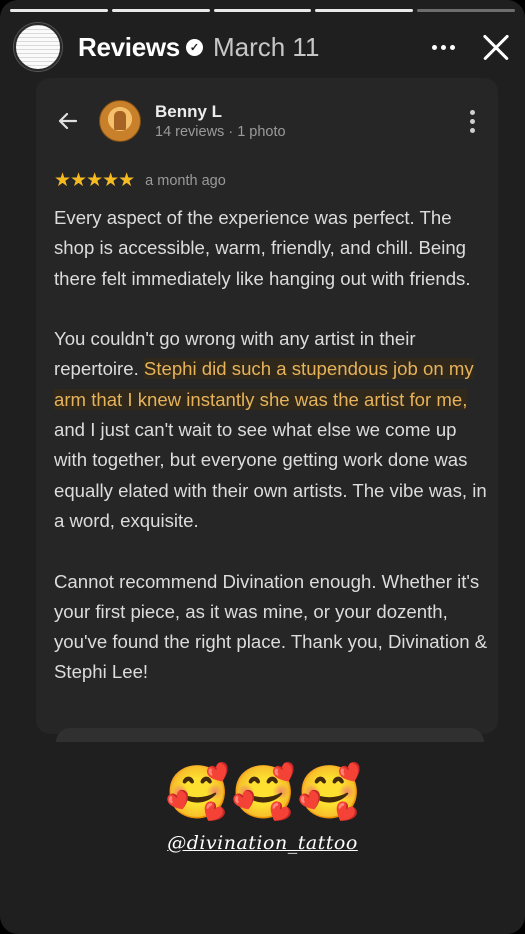 The height and width of the screenshot is (934, 525). What do you see at coordinates (473, 121) in the screenshot?
I see `more-vertical-icon` at bounding box center [473, 121].